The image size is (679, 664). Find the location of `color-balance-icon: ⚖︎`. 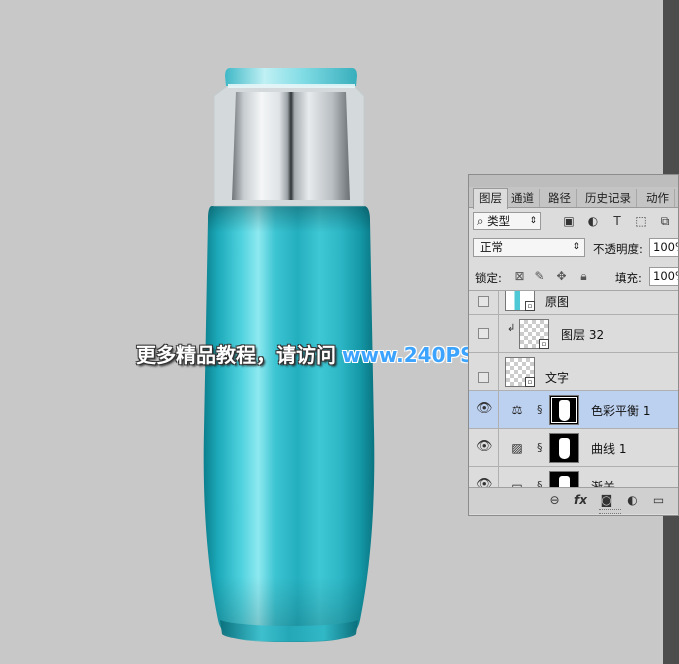

color-balance-icon: ⚖︎ is located at coordinates (517, 410).